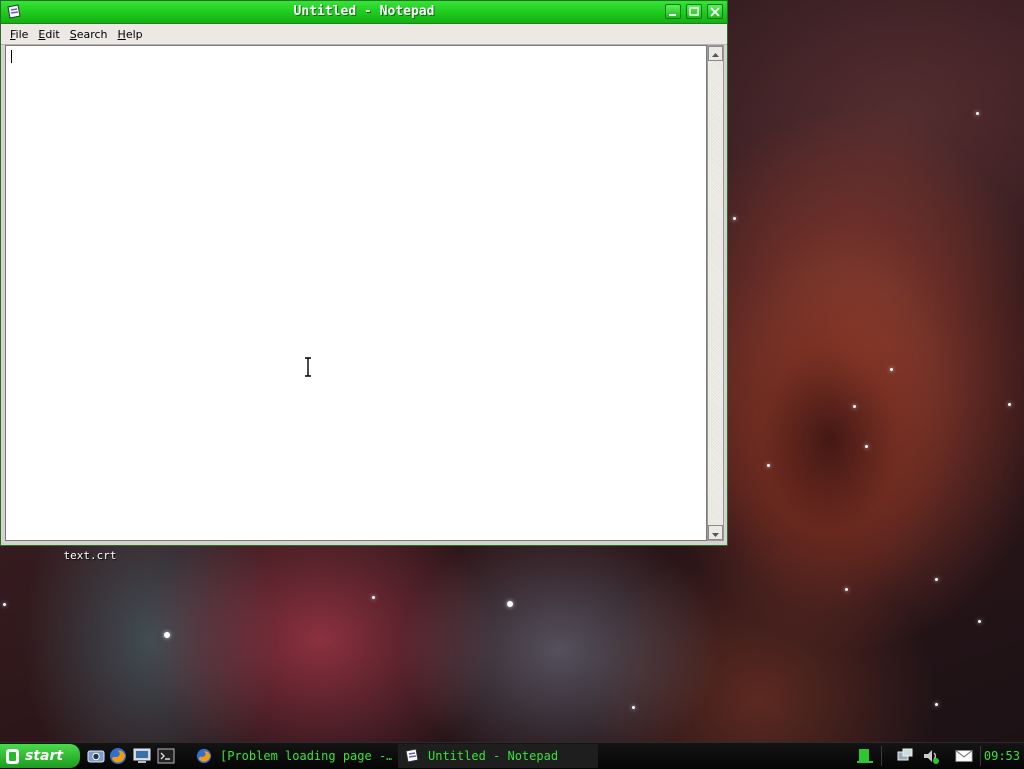 The width and height of the screenshot is (1024, 769). What do you see at coordinates (142, 756) in the screenshot?
I see `computer-icon` at bounding box center [142, 756].